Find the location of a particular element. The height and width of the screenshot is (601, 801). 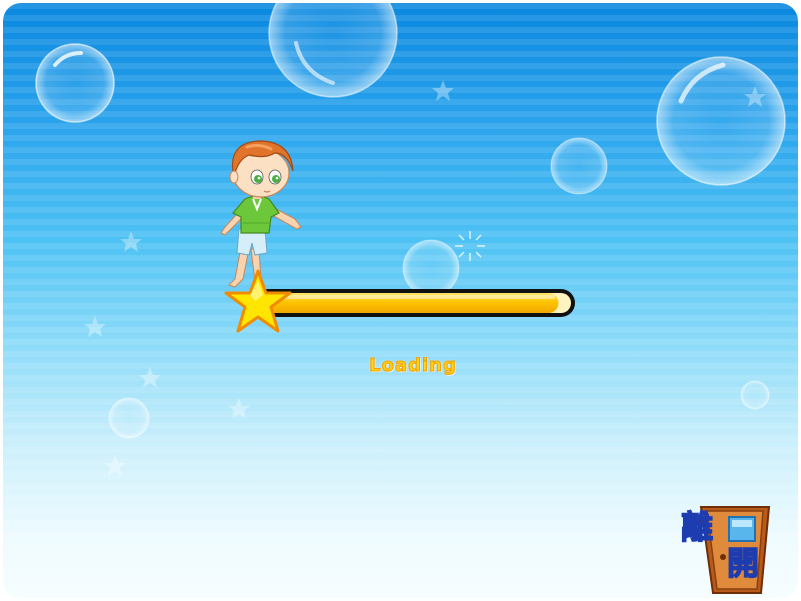

exit-button: 離 開 is located at coordinates (725, 550).